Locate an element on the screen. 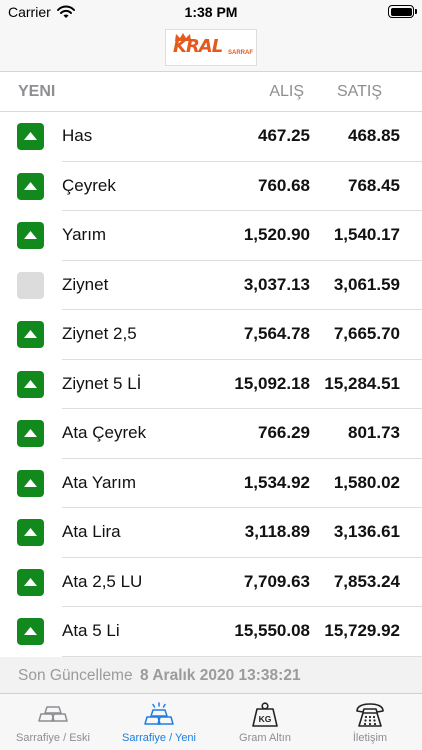  item-name: Çeyrek is located at coordinates (89, 185).